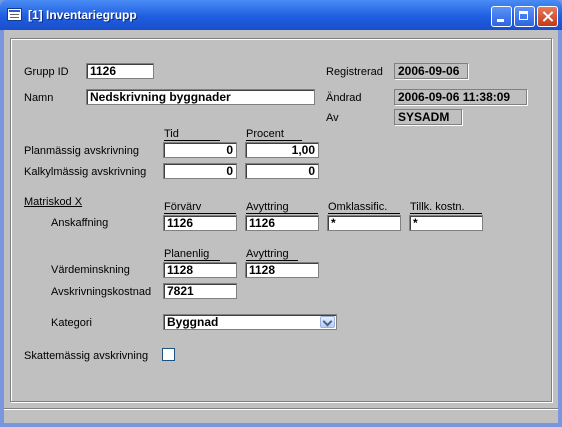  What do you see at coordinates (39, 98) in the screenshot?
I see `namn-label: Namn` at bounding box center [39, 98].